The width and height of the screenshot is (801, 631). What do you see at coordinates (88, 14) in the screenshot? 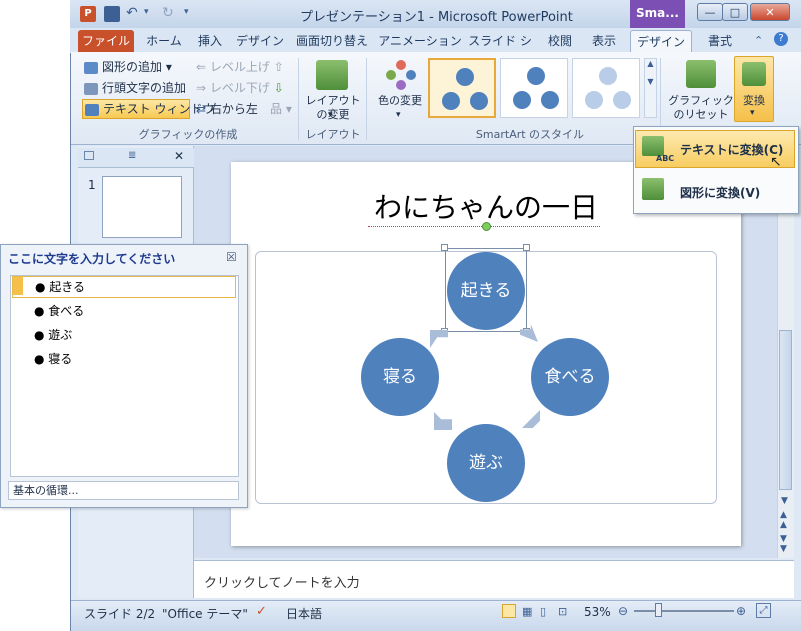
I see `powerpoint-logo-icon: P` at bounding box center [88, 14].